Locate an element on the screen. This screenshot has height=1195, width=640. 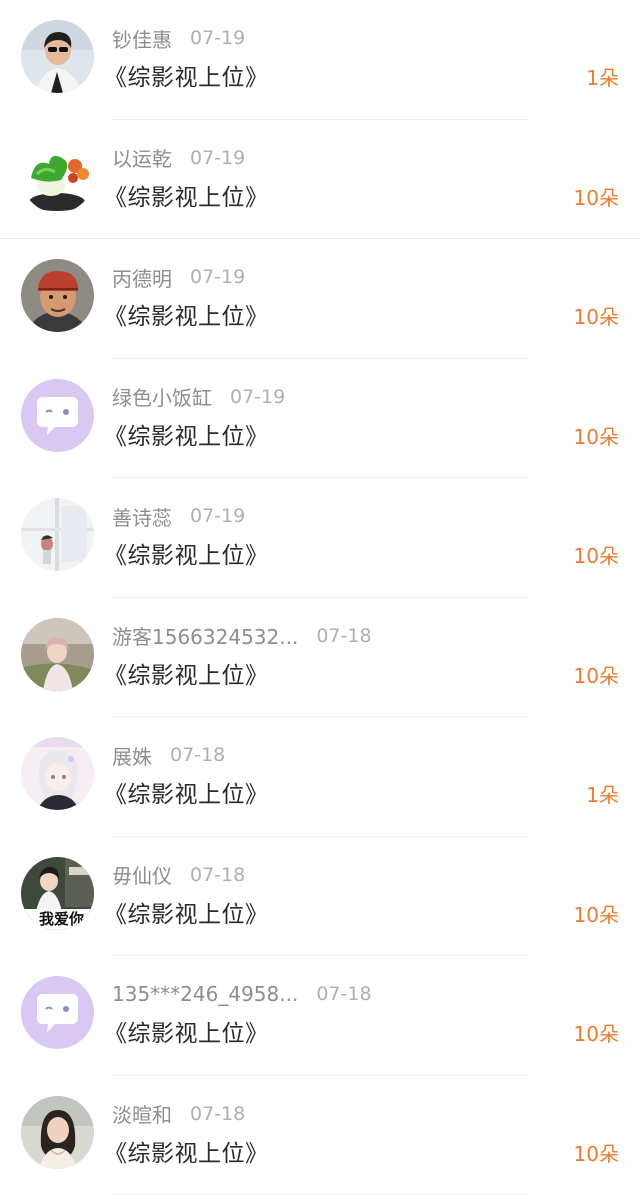
item-meta: 绿色小饭缸 07-19 is located at coordinates (198, 397).